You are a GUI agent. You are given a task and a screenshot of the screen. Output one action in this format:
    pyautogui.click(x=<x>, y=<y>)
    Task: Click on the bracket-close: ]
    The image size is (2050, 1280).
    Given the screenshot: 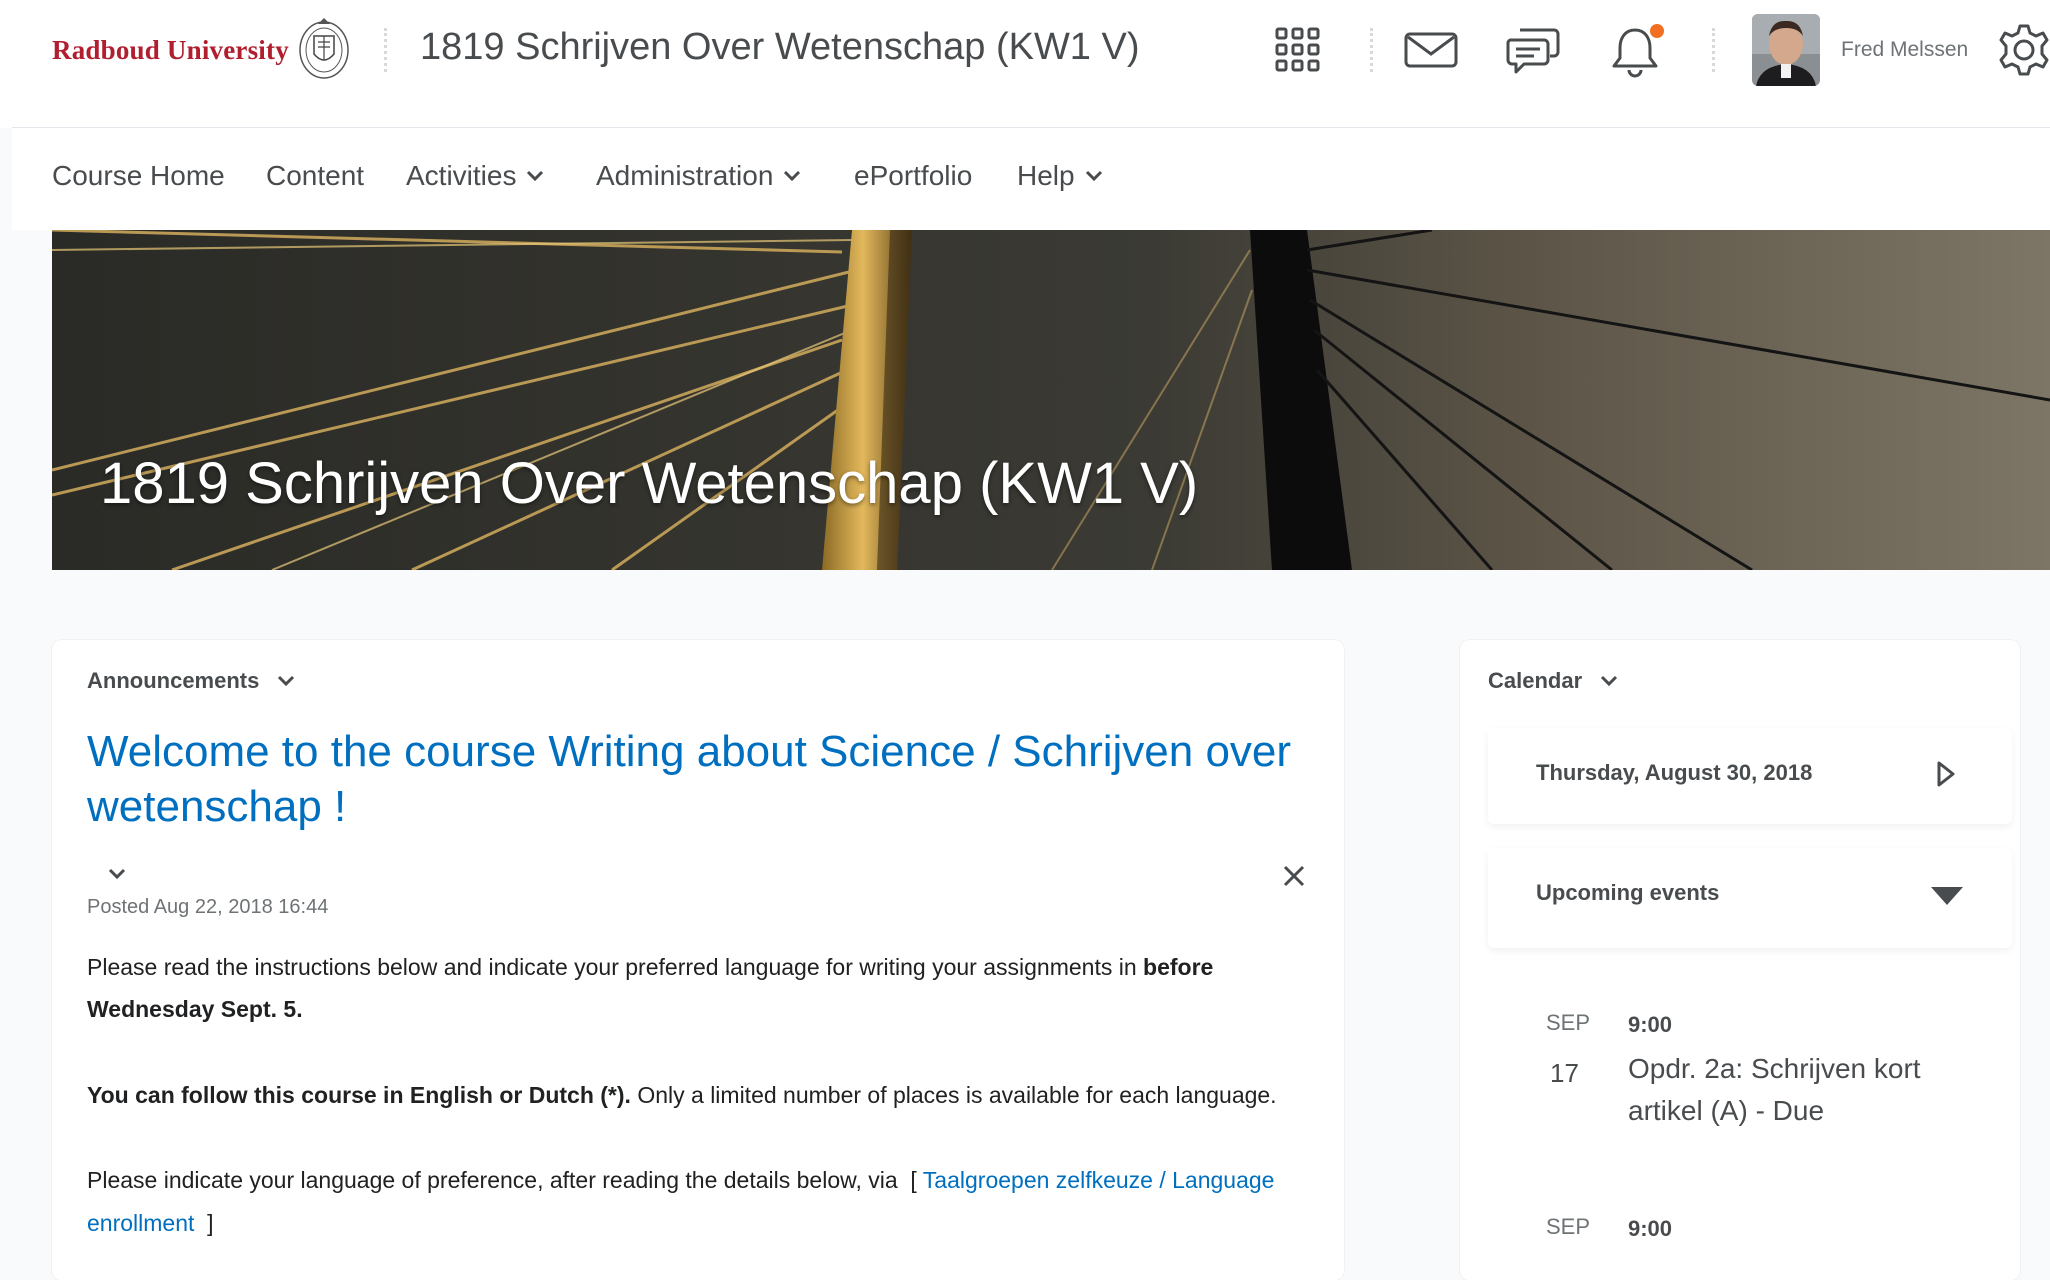 What is the action you would take?
    pyautogui.click(x=210, y=1223)
    